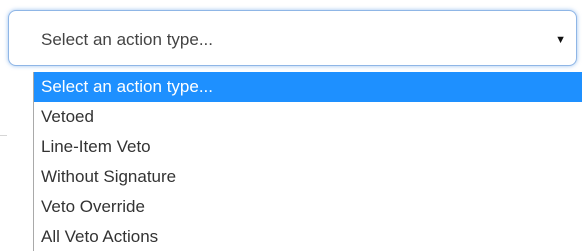  I want to click on background-panel-edge, so click(3, 173).